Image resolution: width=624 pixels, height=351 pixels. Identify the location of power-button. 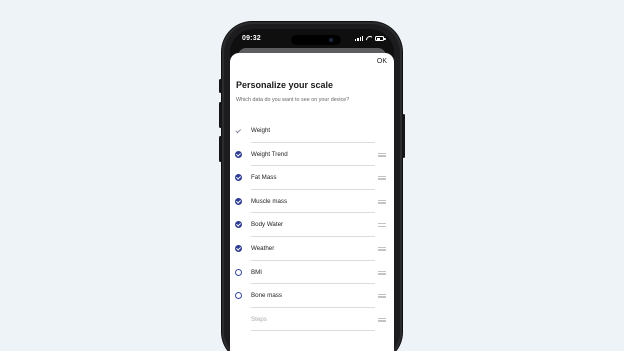
(403, 136).